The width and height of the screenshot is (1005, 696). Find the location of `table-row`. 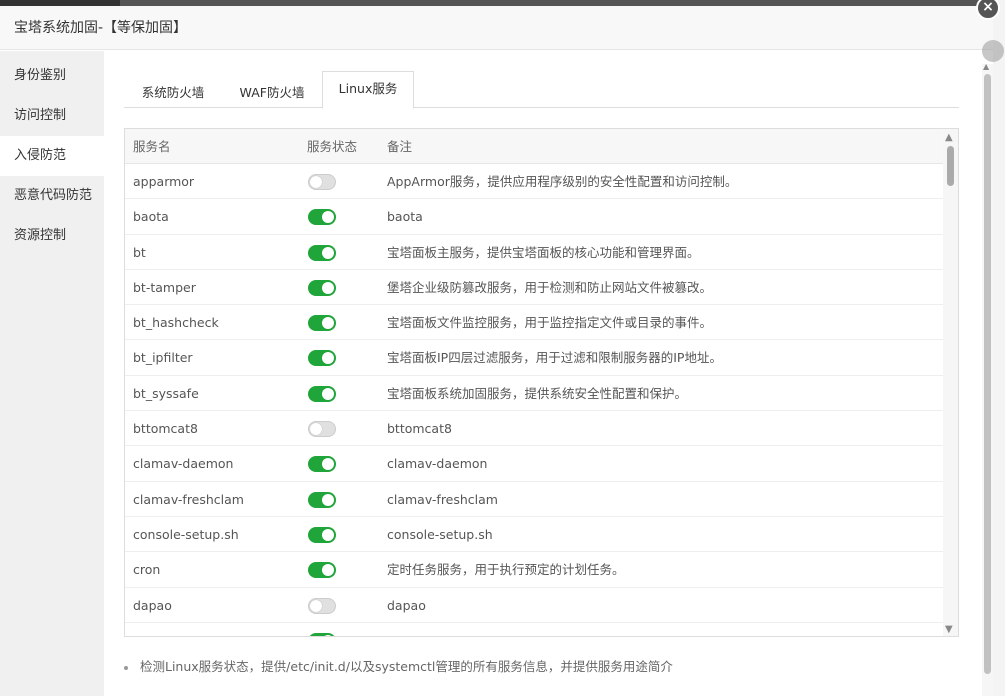

table-row is located at coordinates (541, 629).